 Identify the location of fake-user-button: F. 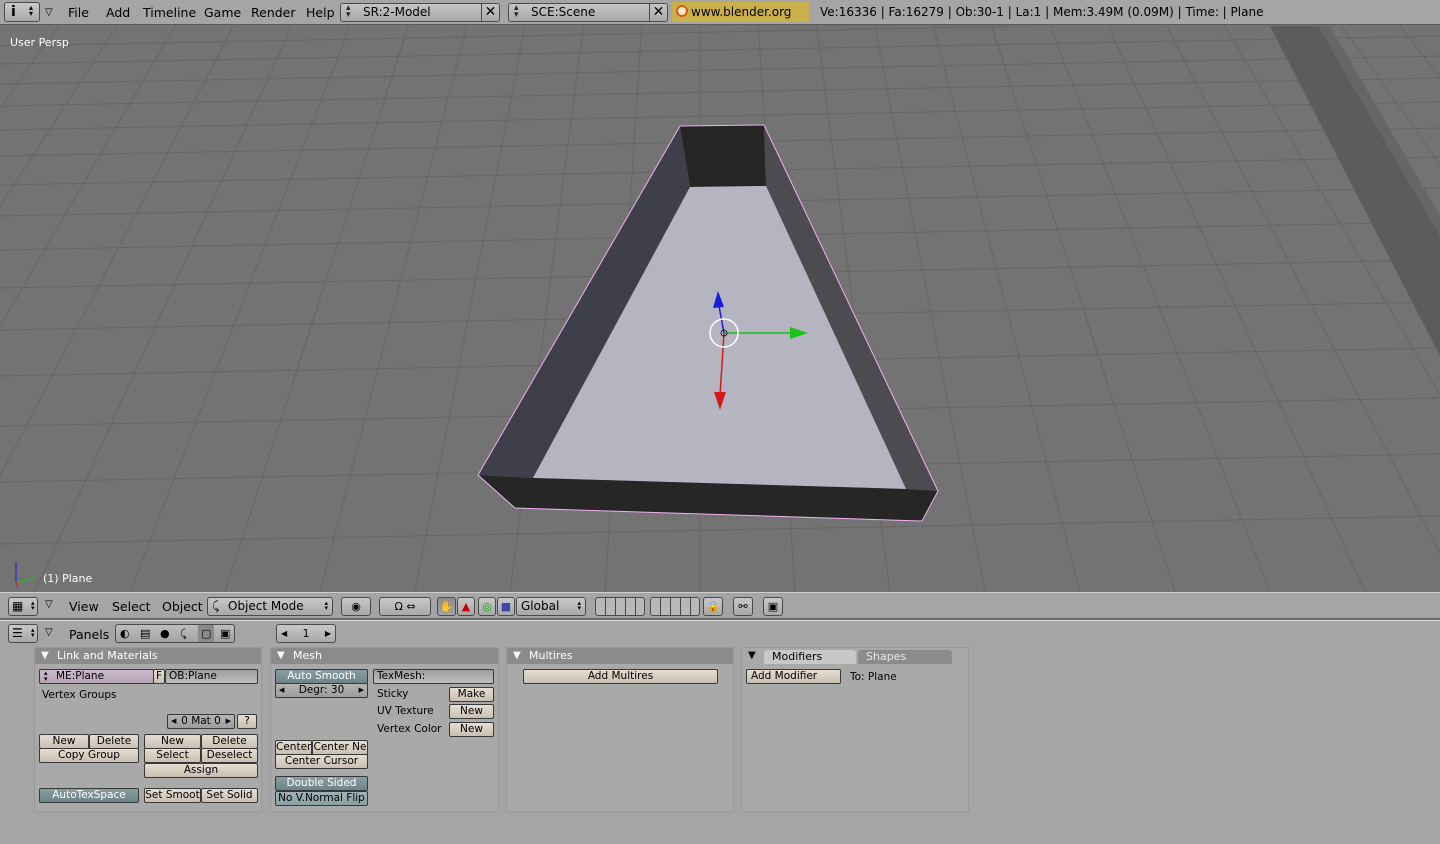
(159, 676).